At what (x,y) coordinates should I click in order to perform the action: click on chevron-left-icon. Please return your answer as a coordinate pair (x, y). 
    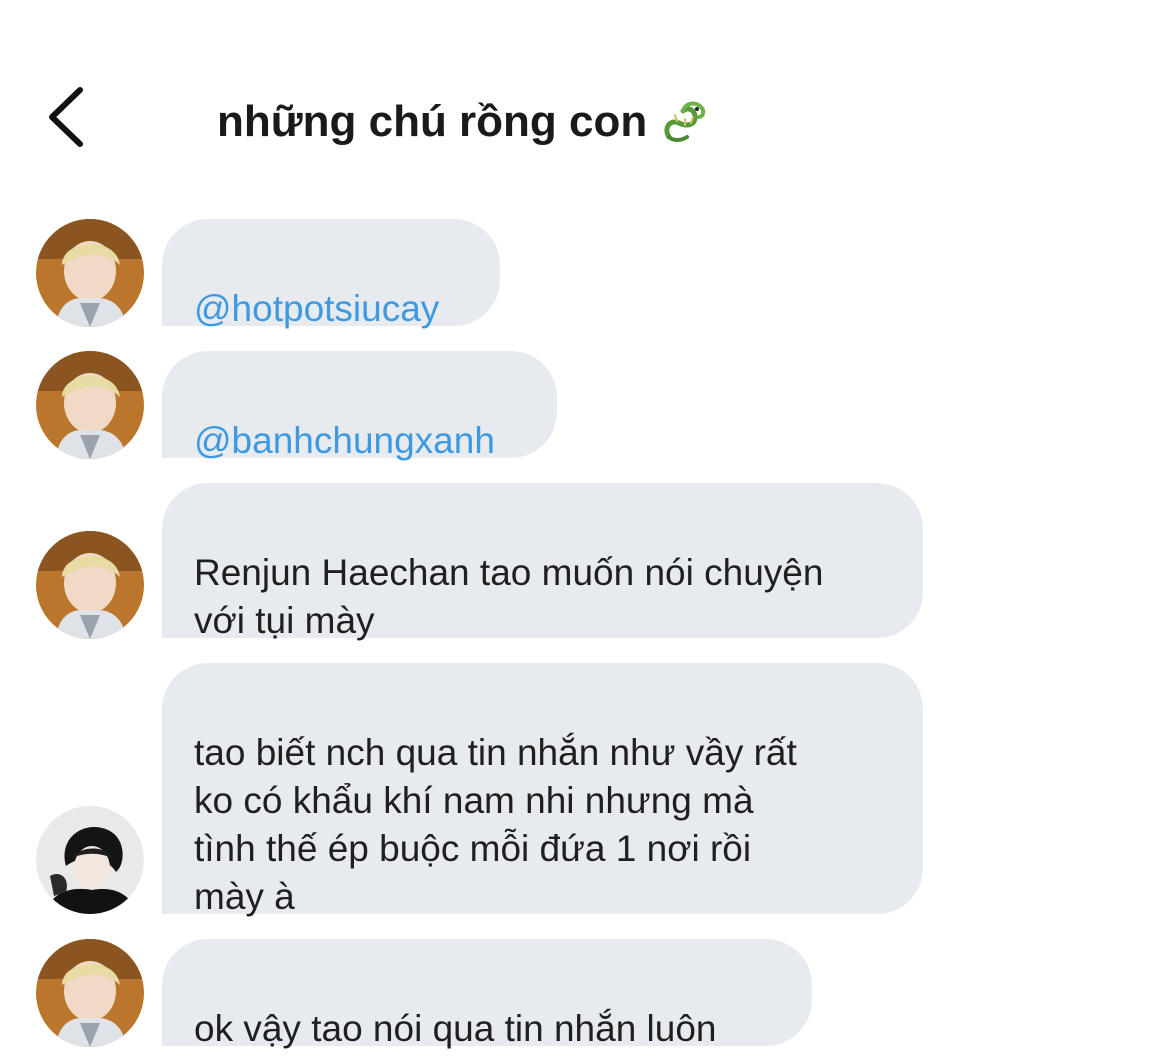
    Looking at the image, I should click on (66, 117).